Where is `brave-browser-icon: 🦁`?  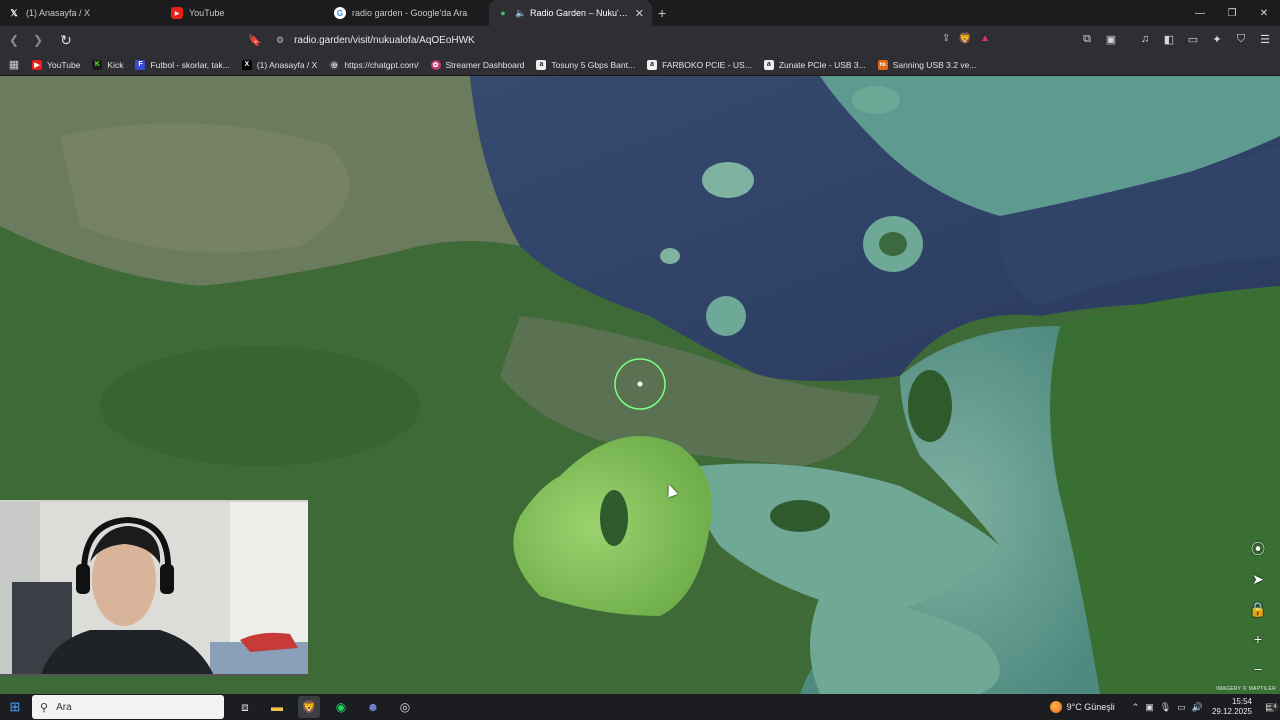 brave-browser-icon: 🦁 is located at coordinates (309, 707).